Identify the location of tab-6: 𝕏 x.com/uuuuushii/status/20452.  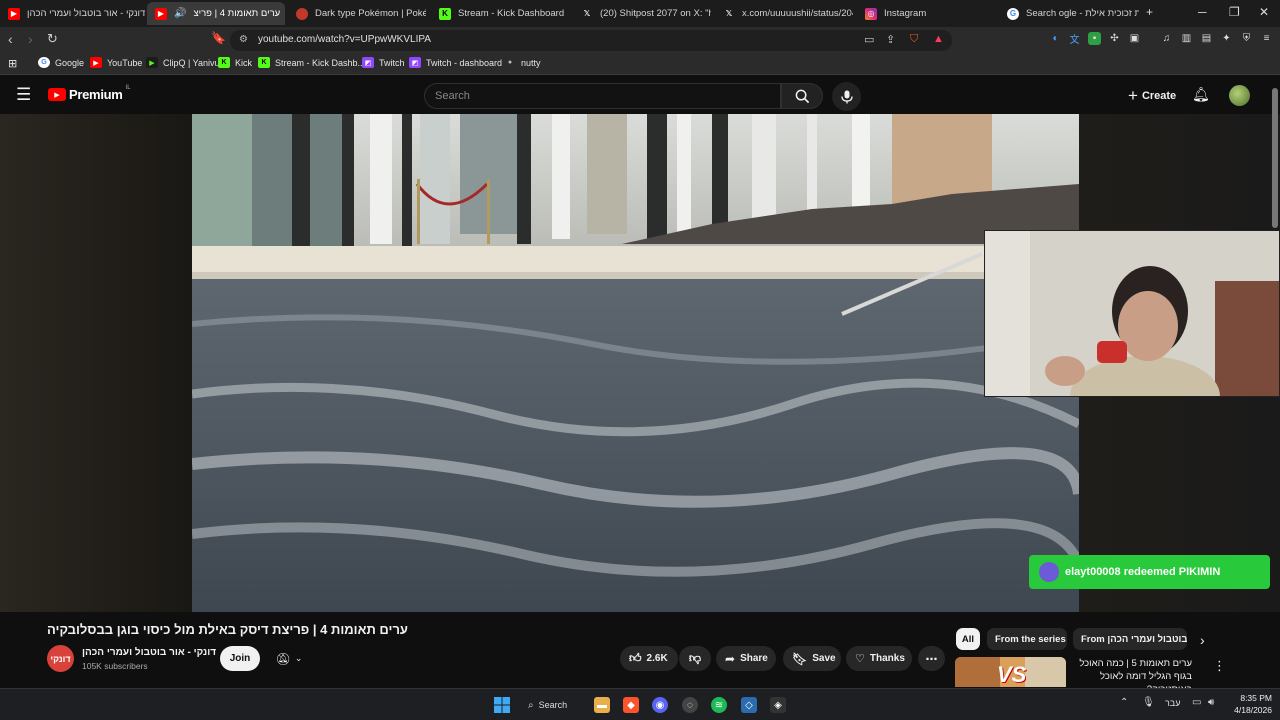
(784, 13).